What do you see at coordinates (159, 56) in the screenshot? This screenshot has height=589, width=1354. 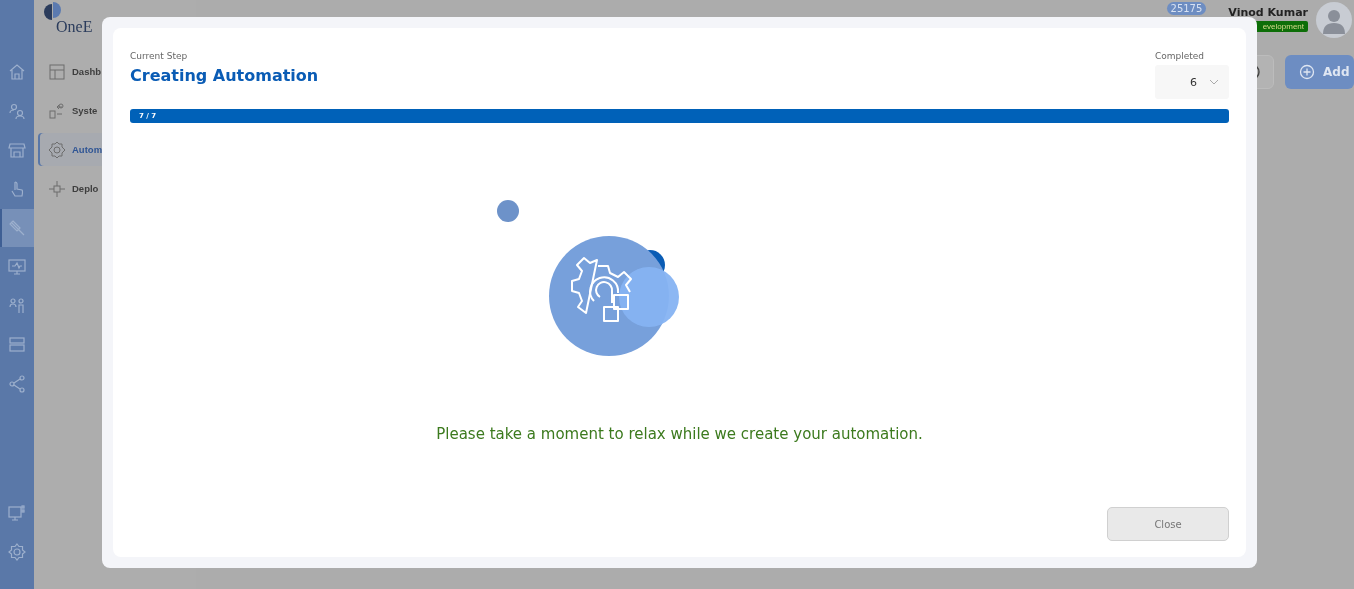 I see `step-label: Current Step` at bounding box center [159, 56].